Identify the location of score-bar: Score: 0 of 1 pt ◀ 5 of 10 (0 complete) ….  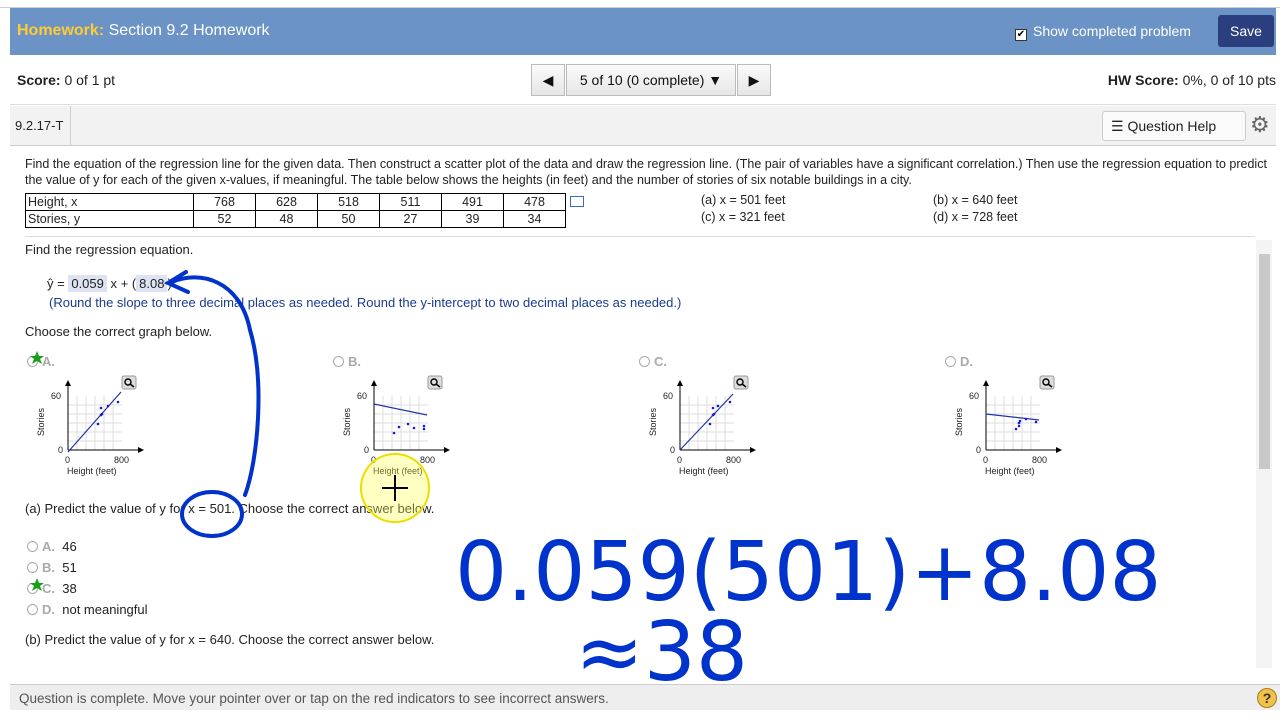
(643, 80).